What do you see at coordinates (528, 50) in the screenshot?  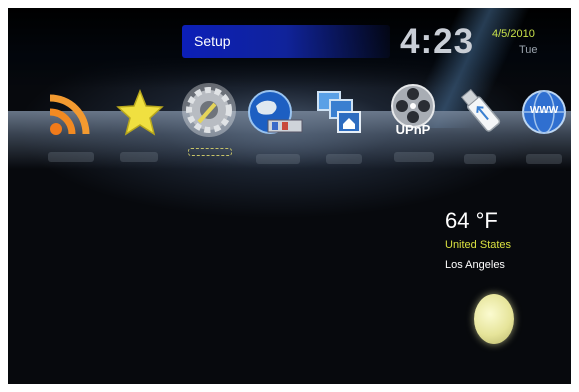 I see `weekday: Tue` at bounding box center [528, 50].